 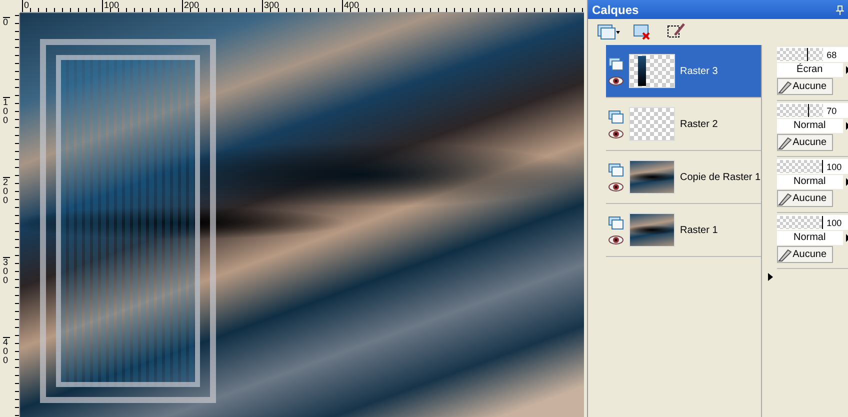 What do you see at coordinates (831, 55) in the screenshot?
I see `opacity-value: 68` at bounding box center [831, 55].